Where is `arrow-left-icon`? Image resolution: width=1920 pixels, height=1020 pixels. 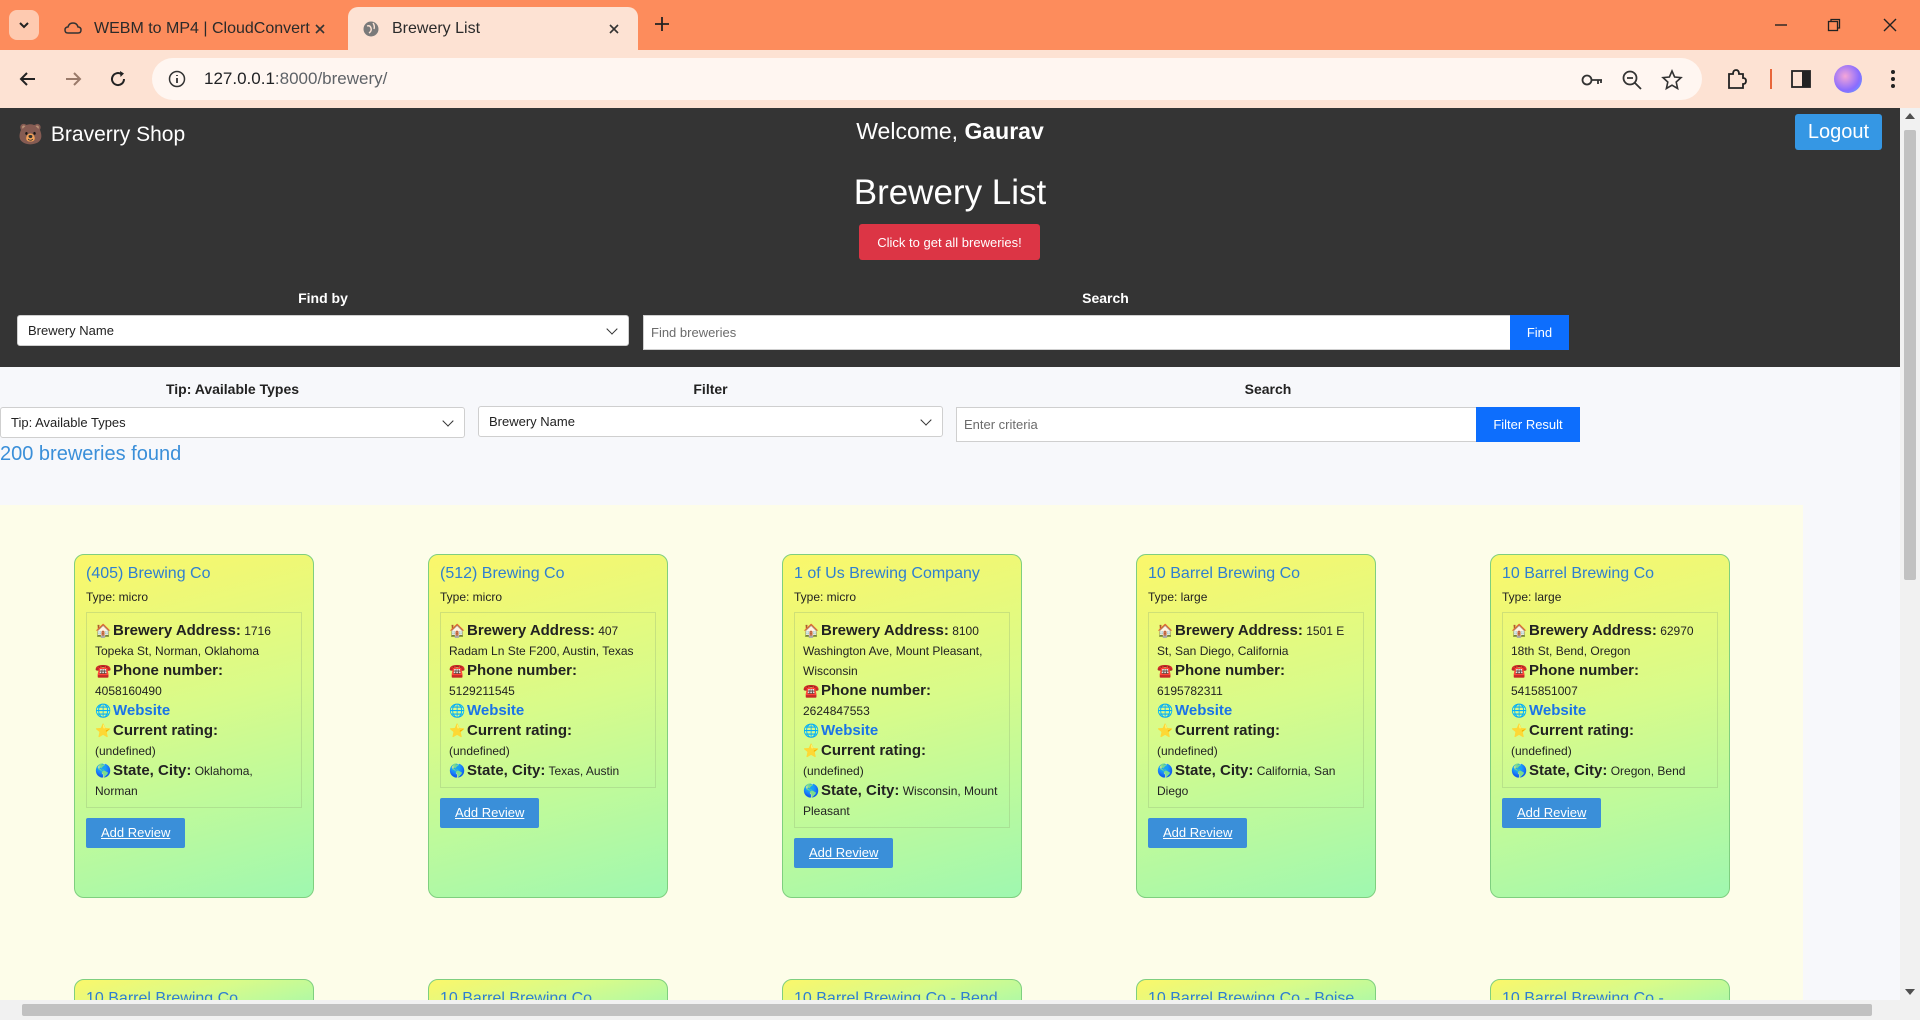
arrow-left-icon is located at coordinates (27, 79).